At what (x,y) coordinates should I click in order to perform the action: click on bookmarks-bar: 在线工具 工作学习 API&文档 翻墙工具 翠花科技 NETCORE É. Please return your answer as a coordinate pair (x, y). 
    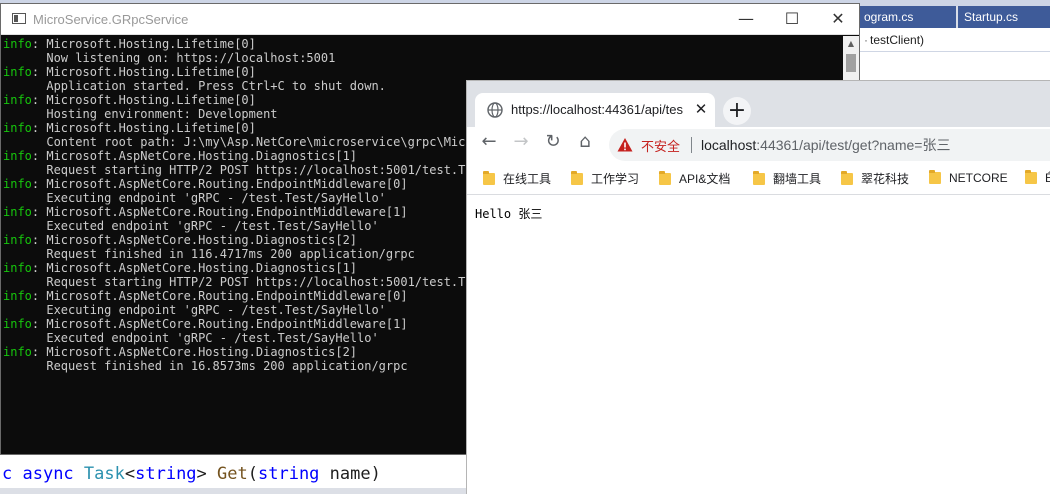
    Looking at the image, I should click on (758, 179).